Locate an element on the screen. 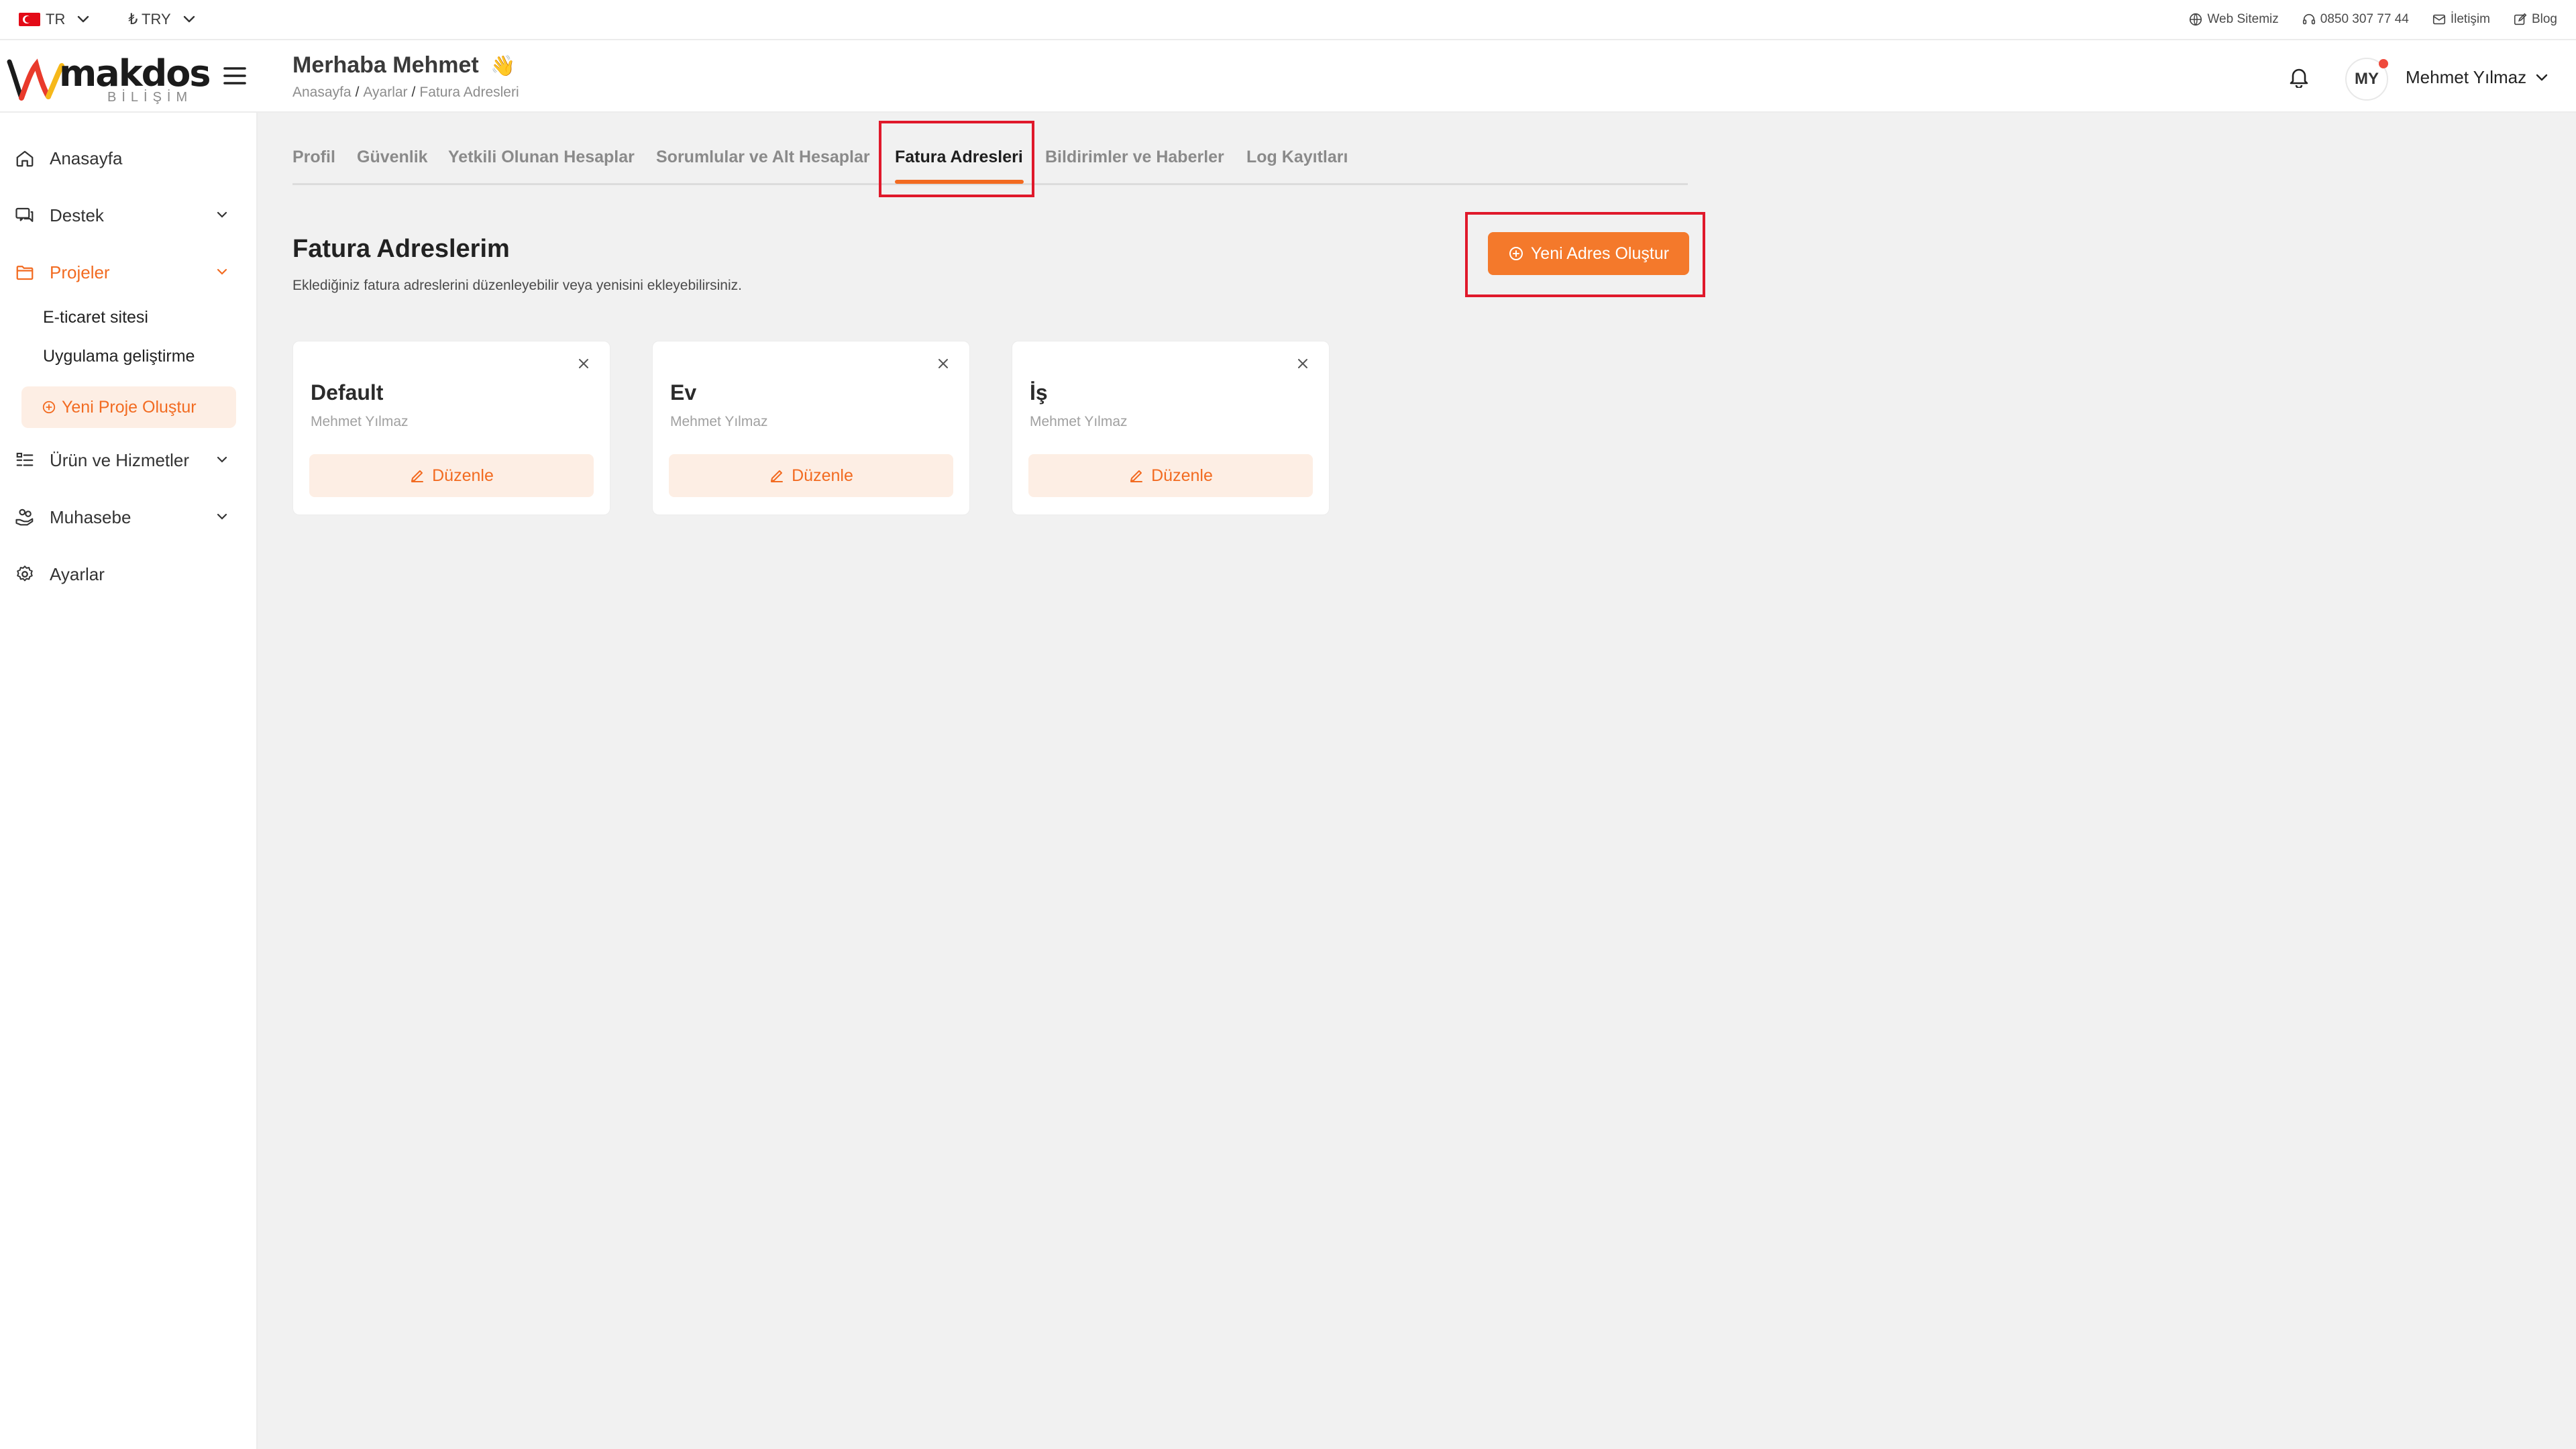  sidebar-item-label: Muhasebe is located at coordinates (90, 516).